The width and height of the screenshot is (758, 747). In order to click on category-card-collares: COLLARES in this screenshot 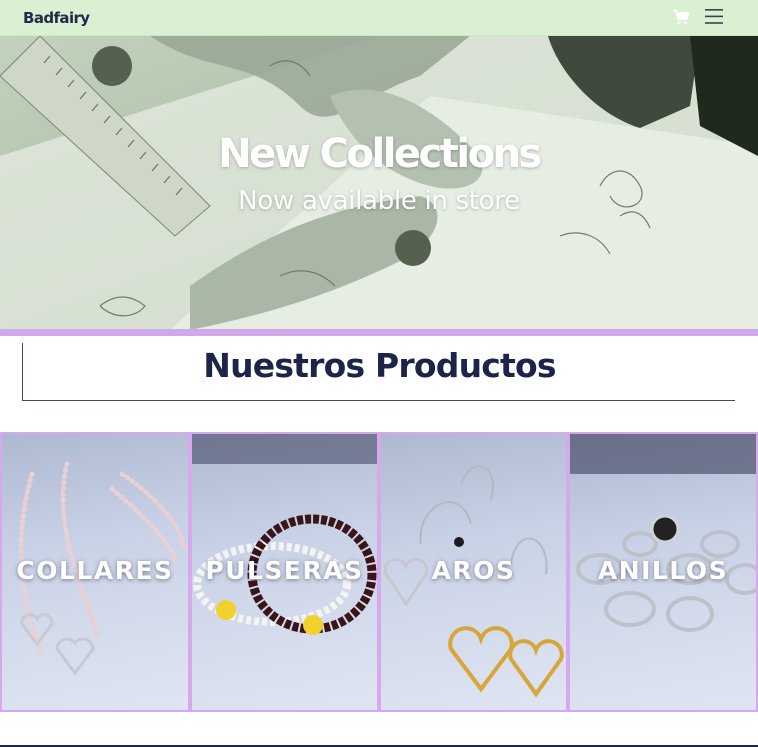, I will do `click(95, 572)`.